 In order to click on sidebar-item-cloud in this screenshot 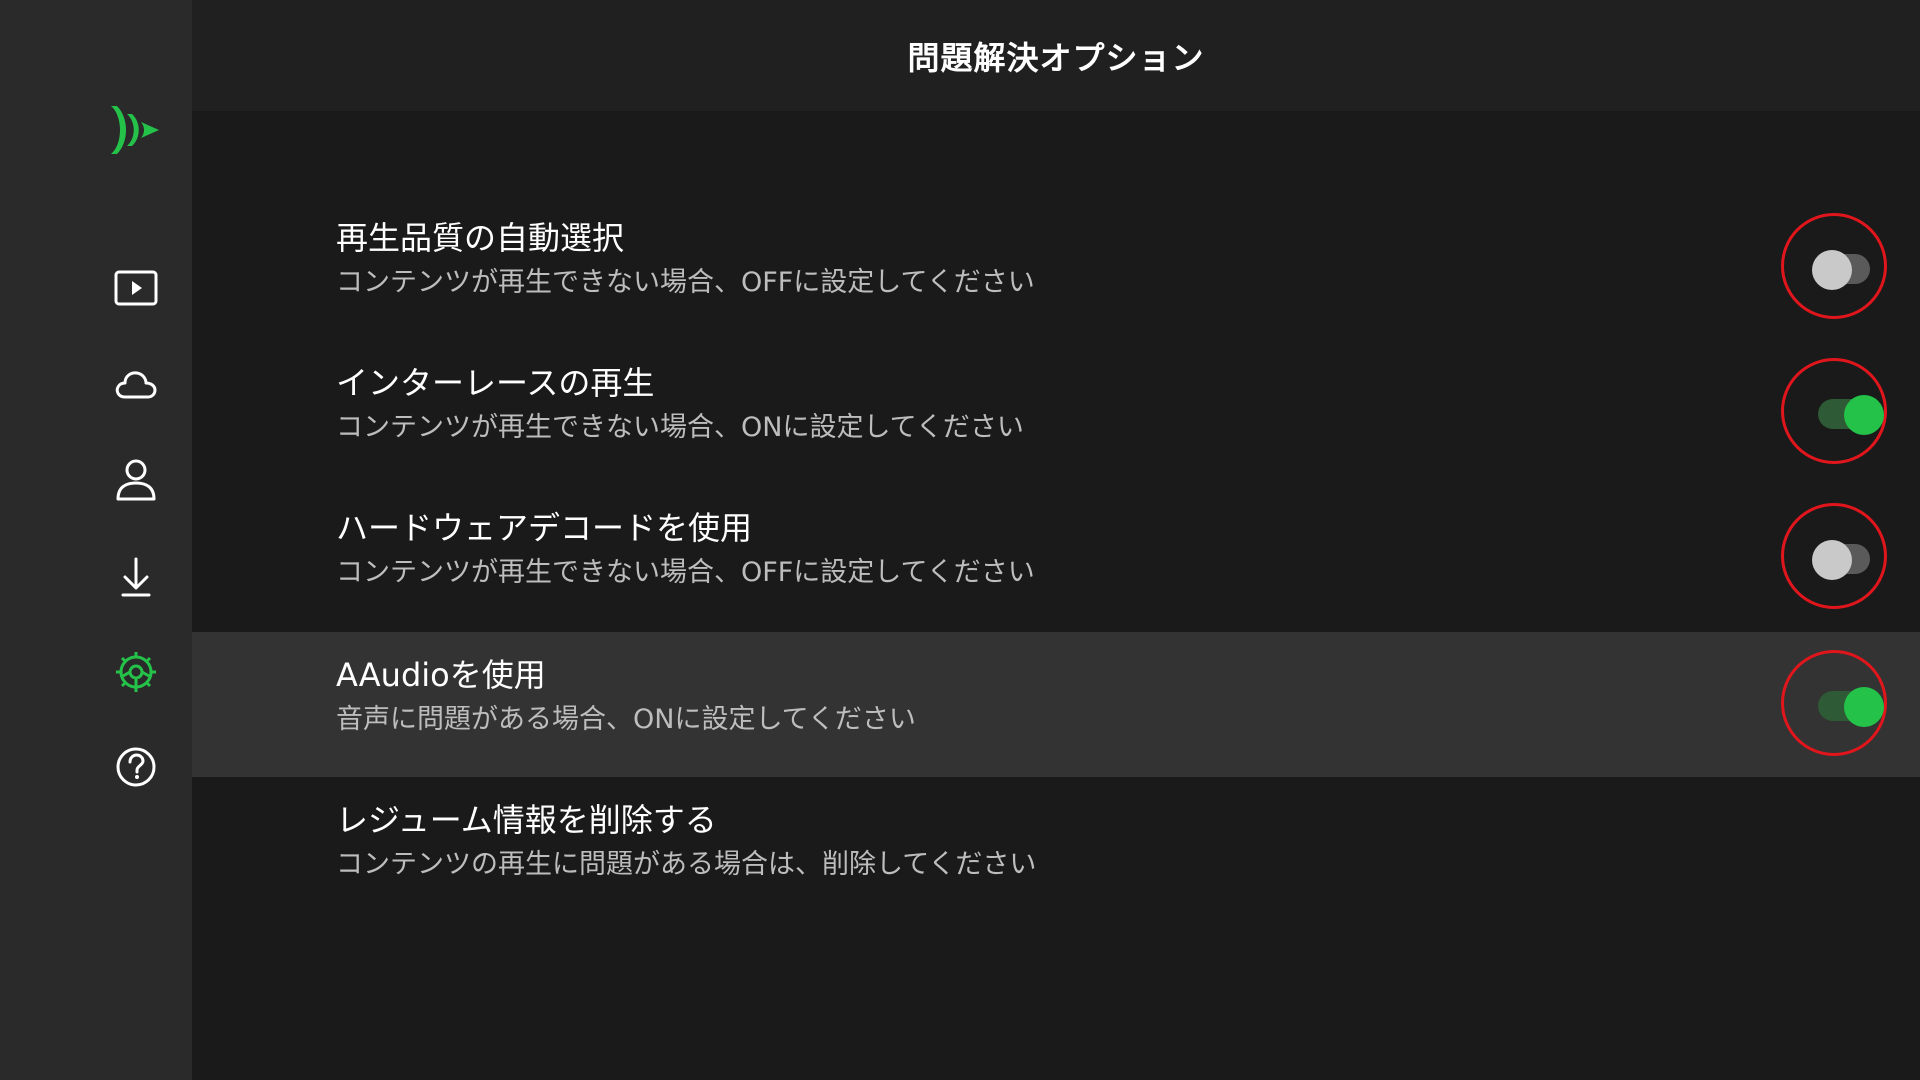, I will do `click(136, 385)`.